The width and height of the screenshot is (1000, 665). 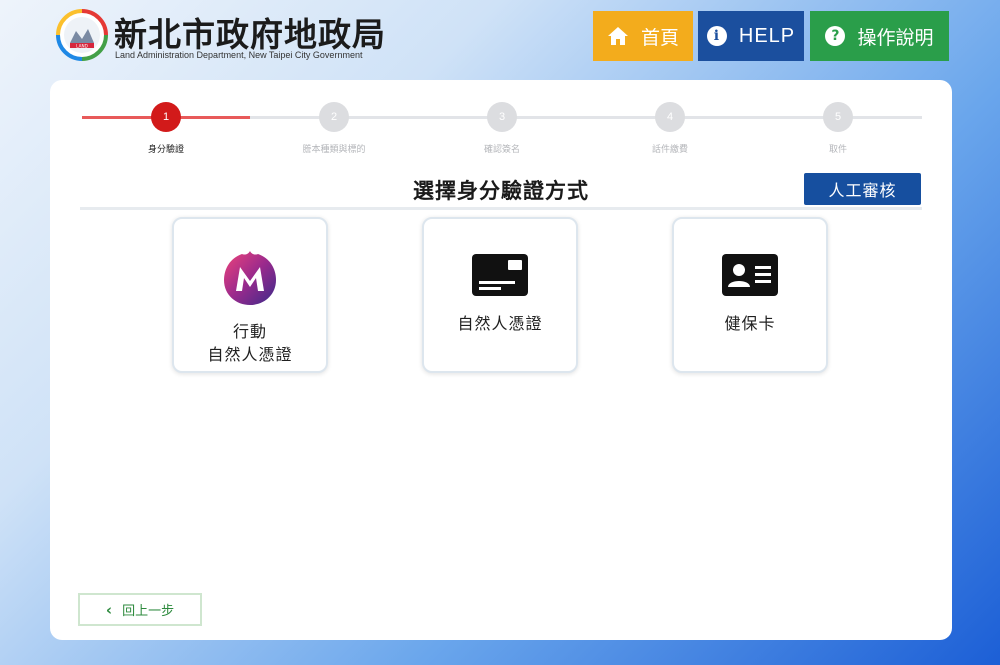 What do you see at coordinates (501, 150) in the screenshot?
I see `step-label: 確認簽名` at bounding box center [501, 150].